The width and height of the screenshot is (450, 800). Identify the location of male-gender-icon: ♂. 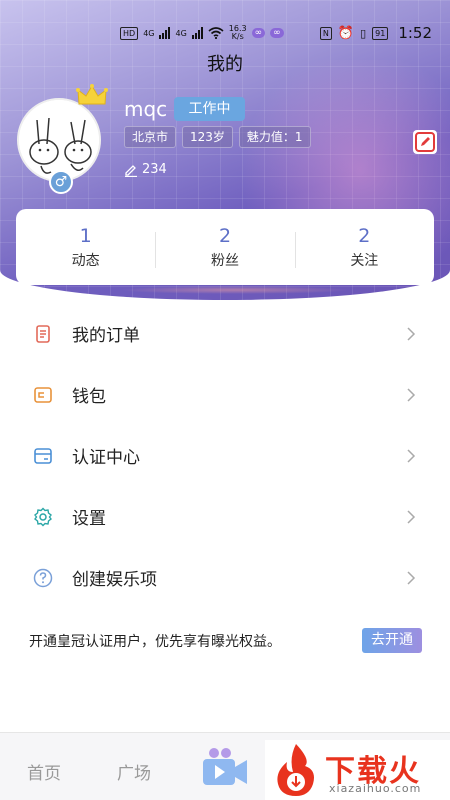
(61, 182).